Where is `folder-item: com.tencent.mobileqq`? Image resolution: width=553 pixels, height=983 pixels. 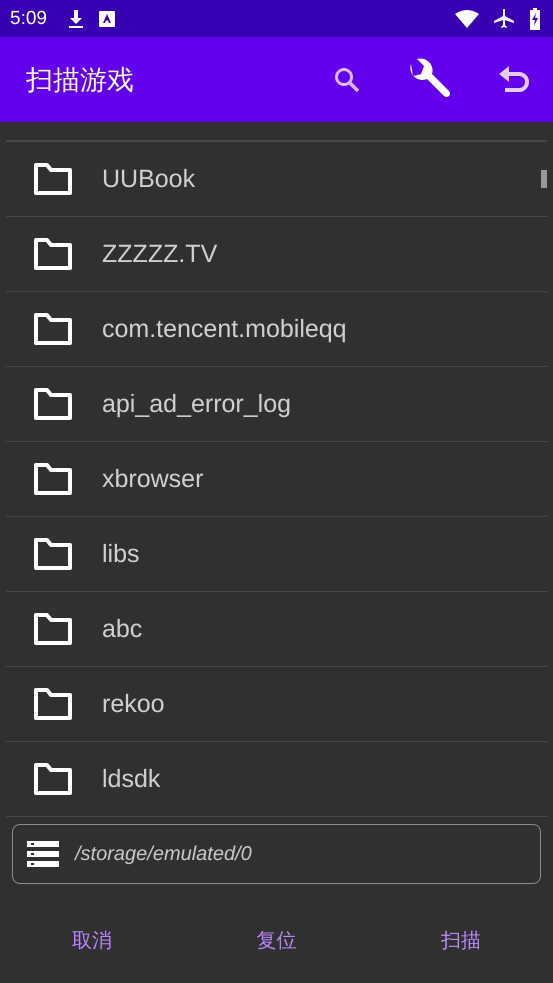 folder-item: com.tencent.mobileqq is located at coordinates (276, 329).